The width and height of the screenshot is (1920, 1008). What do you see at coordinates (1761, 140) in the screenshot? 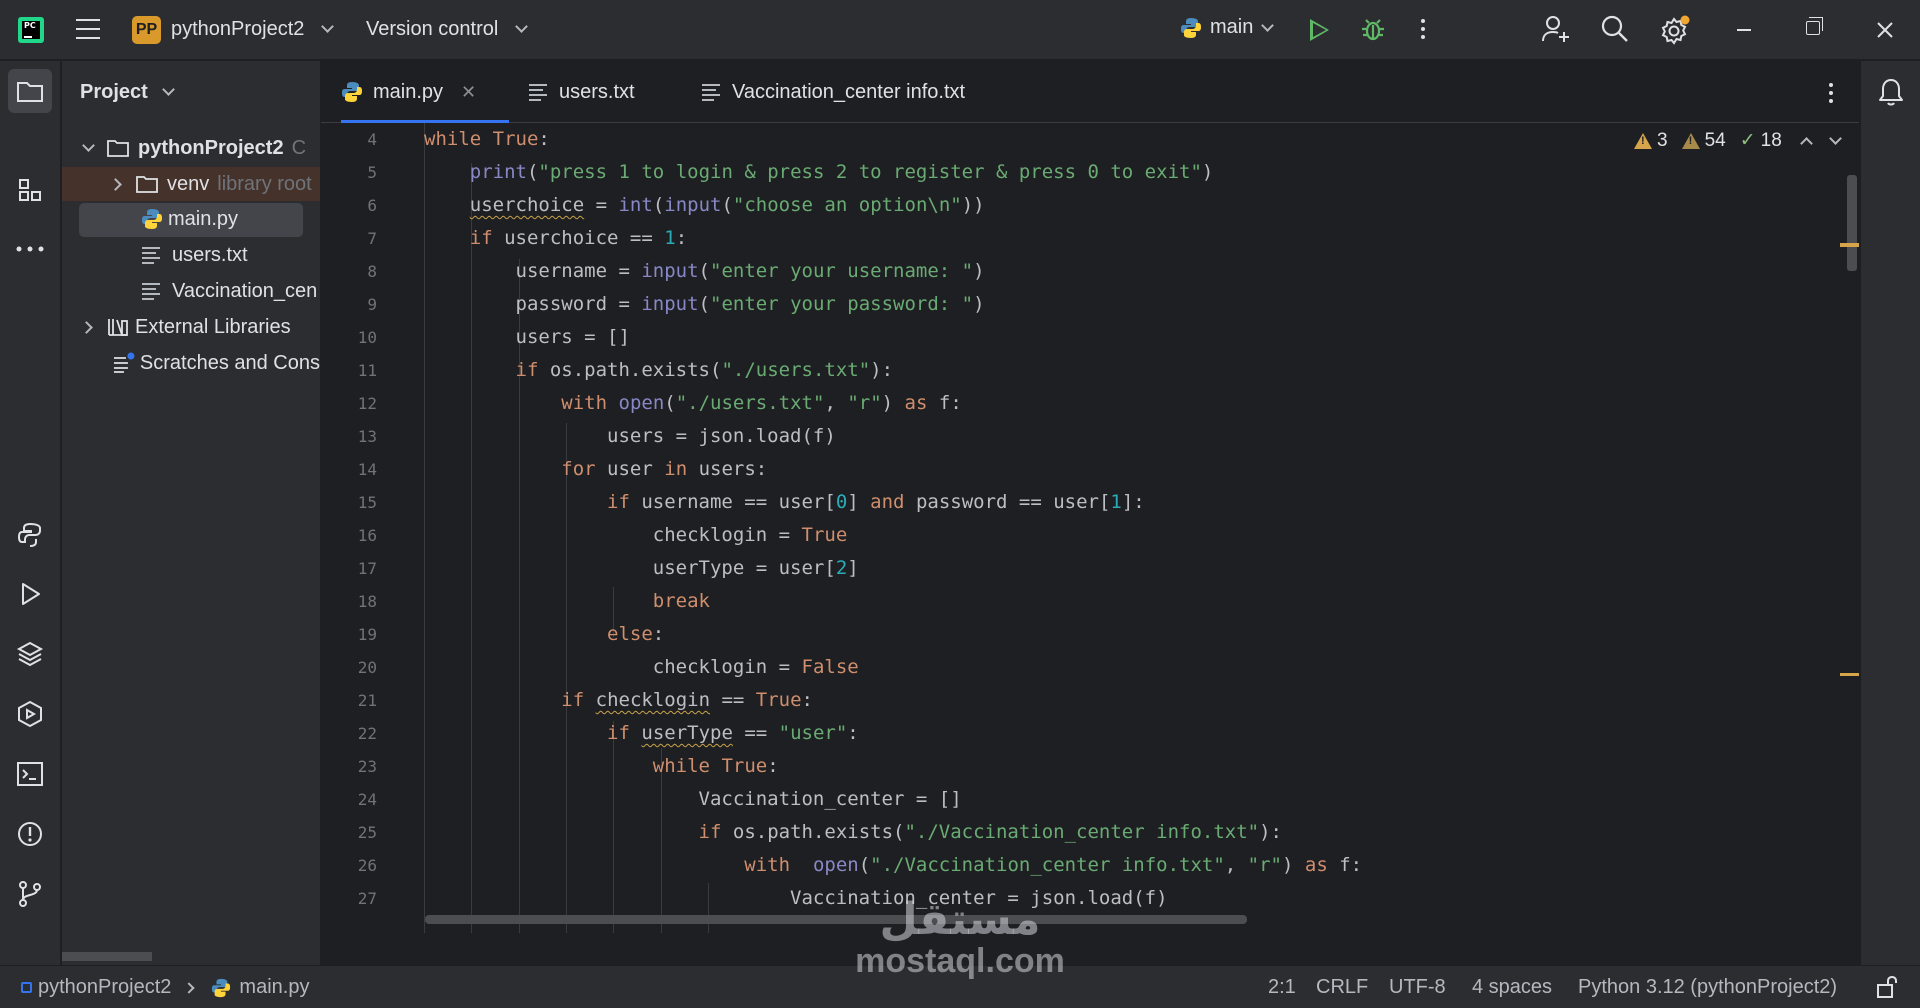
I see `typos-count: ✓ 18` at bounding box center [1761, 140].